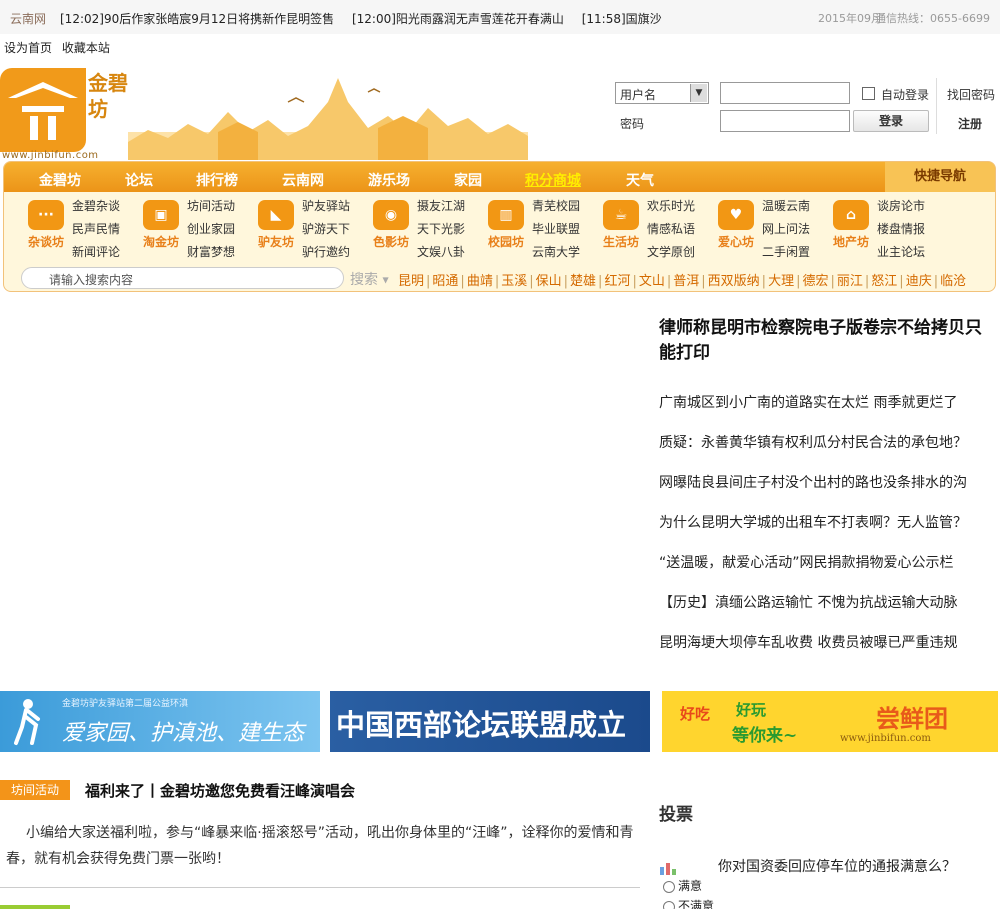 The image size is (1000, 909). Describe the element at coordinates (468, 180) in the screenshot. I see `nav-item-home: 家园` at that location.